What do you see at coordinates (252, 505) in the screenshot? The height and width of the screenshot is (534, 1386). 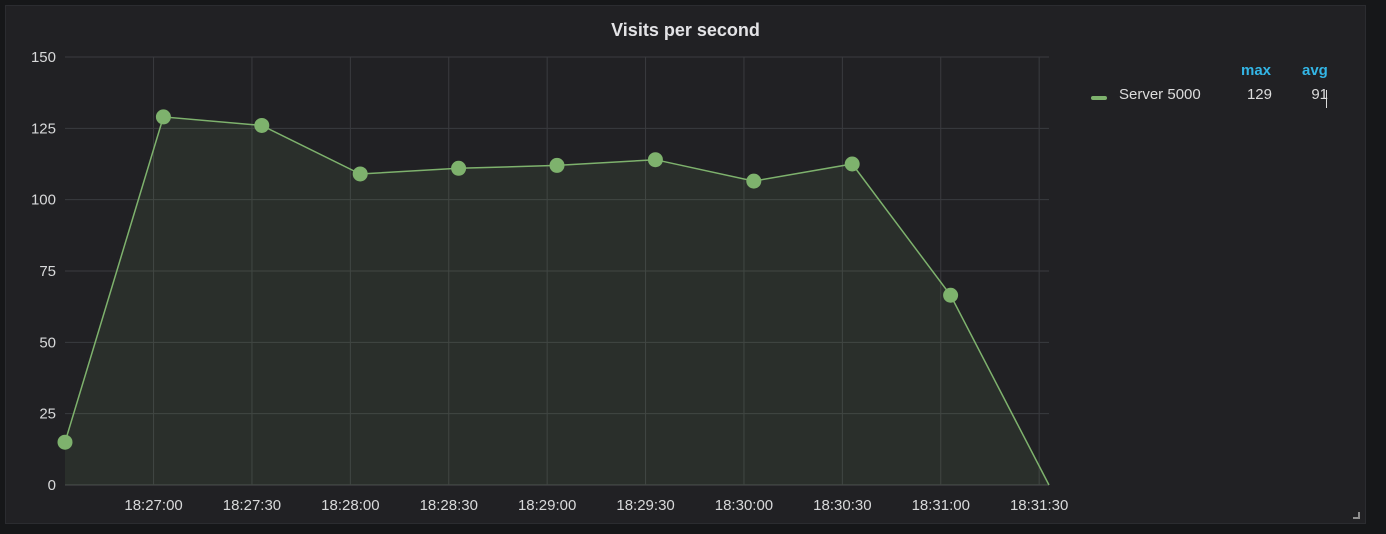 I see `x-tick-label: 18:27:30` at bounding box center [252, 505].